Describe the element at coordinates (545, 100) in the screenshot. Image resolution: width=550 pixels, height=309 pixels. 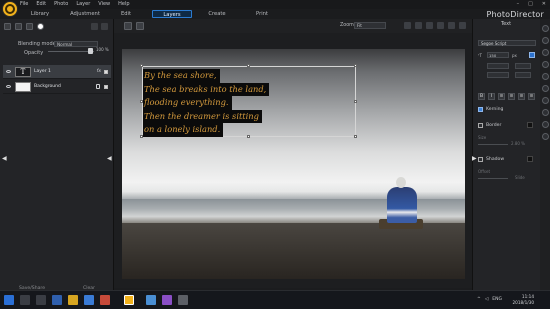
I see `mask-tool-icon` at that location.